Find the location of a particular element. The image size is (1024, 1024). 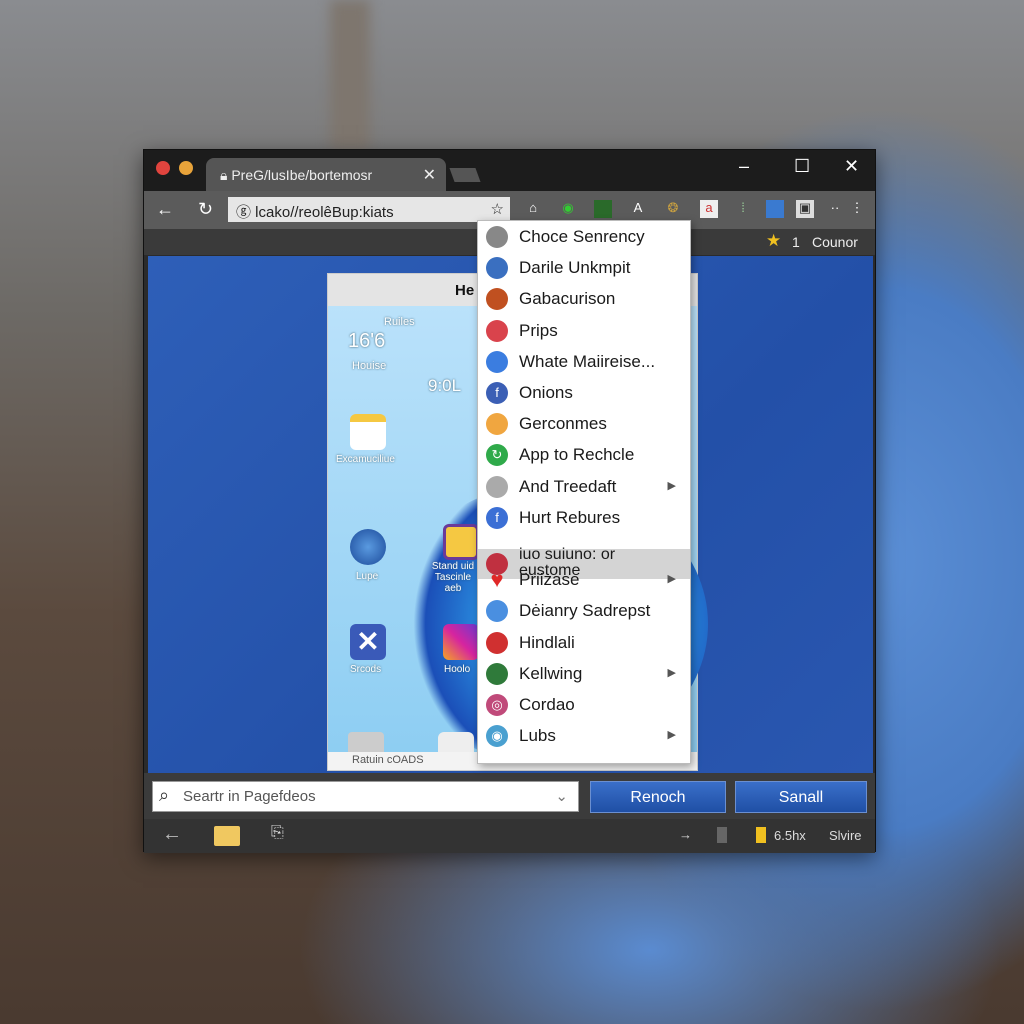

menu-item: Gabacurison is located at coordinates (584, 299).